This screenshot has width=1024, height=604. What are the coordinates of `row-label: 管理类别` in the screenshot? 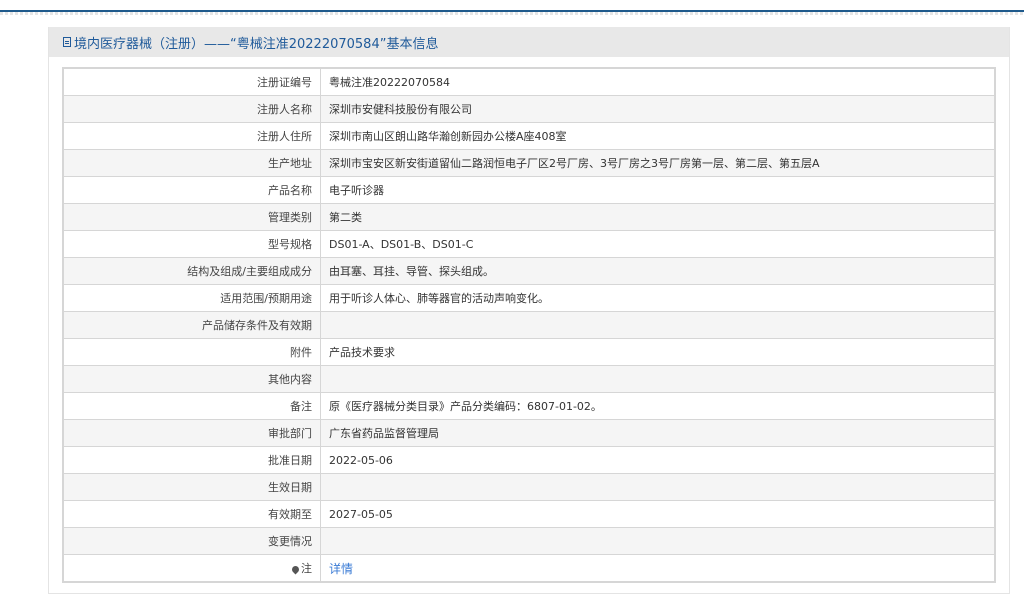 It's located at (191, 217).